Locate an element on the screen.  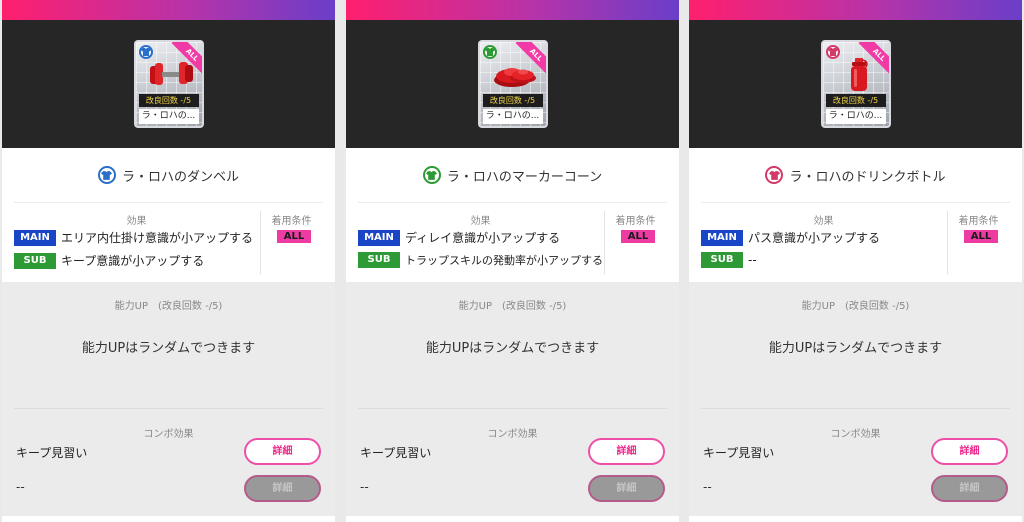
marker-cone-icon is located at coordinates (514, 77).